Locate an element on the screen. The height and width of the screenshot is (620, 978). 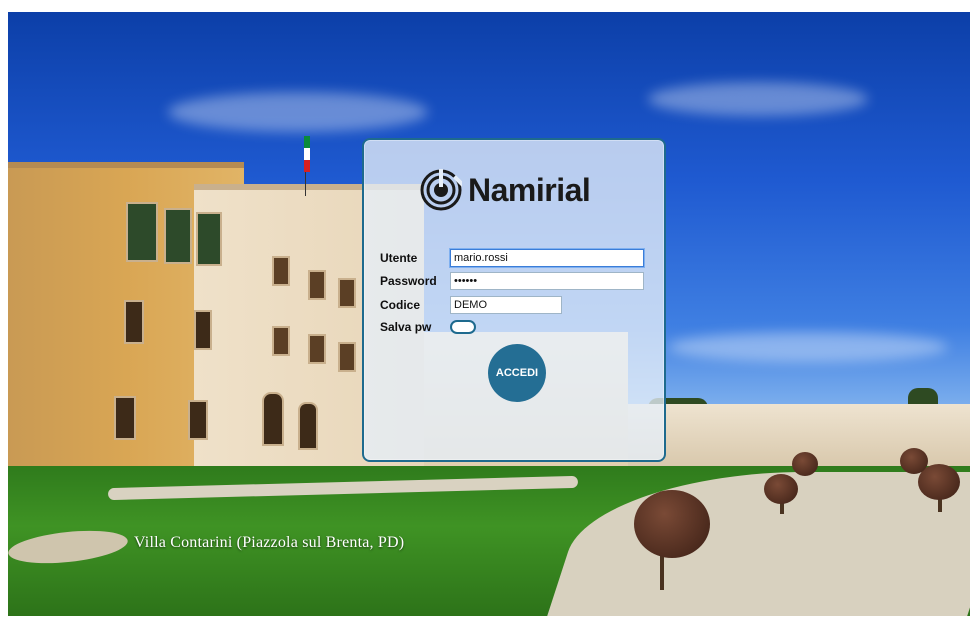
logo: Namirial is located at coordinates (505, 190).